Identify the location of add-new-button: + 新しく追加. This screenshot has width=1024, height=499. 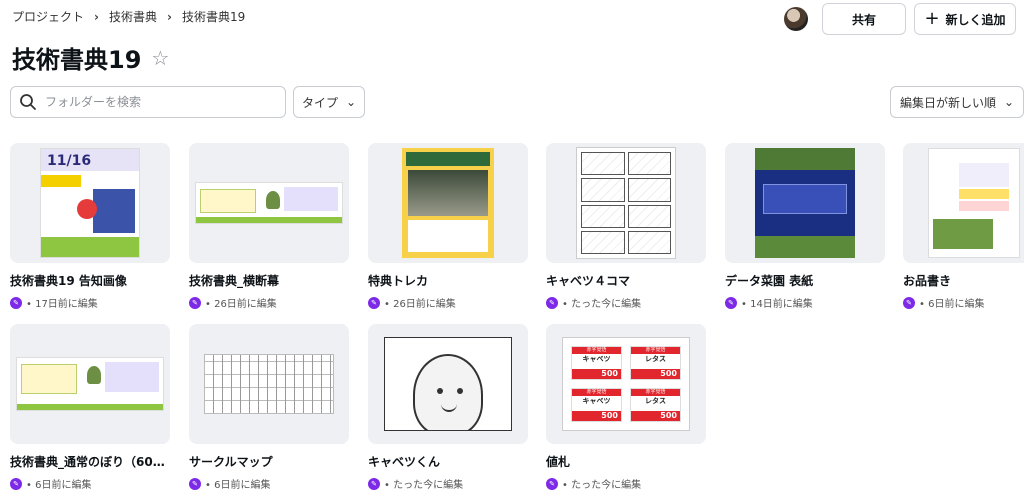
(965, 19).